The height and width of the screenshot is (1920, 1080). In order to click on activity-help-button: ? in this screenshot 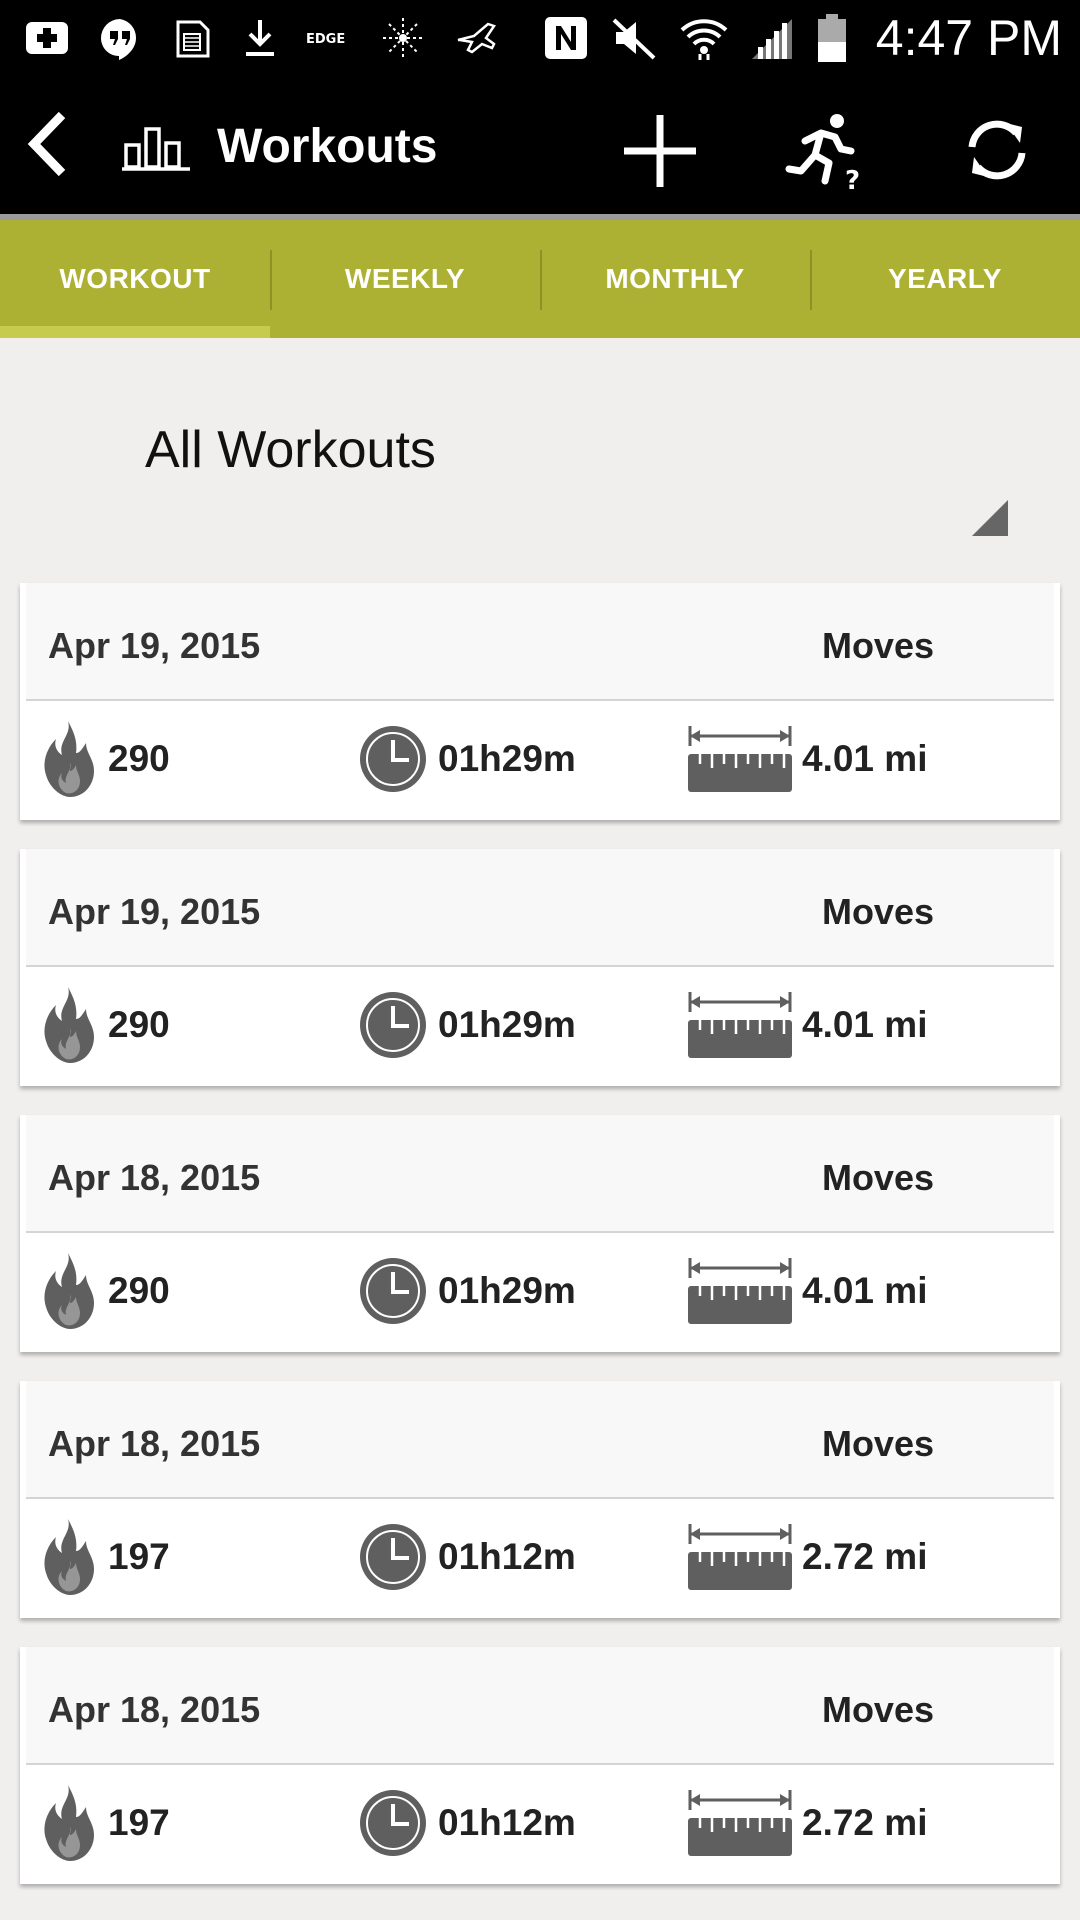, I will do `click(825, 153)`.